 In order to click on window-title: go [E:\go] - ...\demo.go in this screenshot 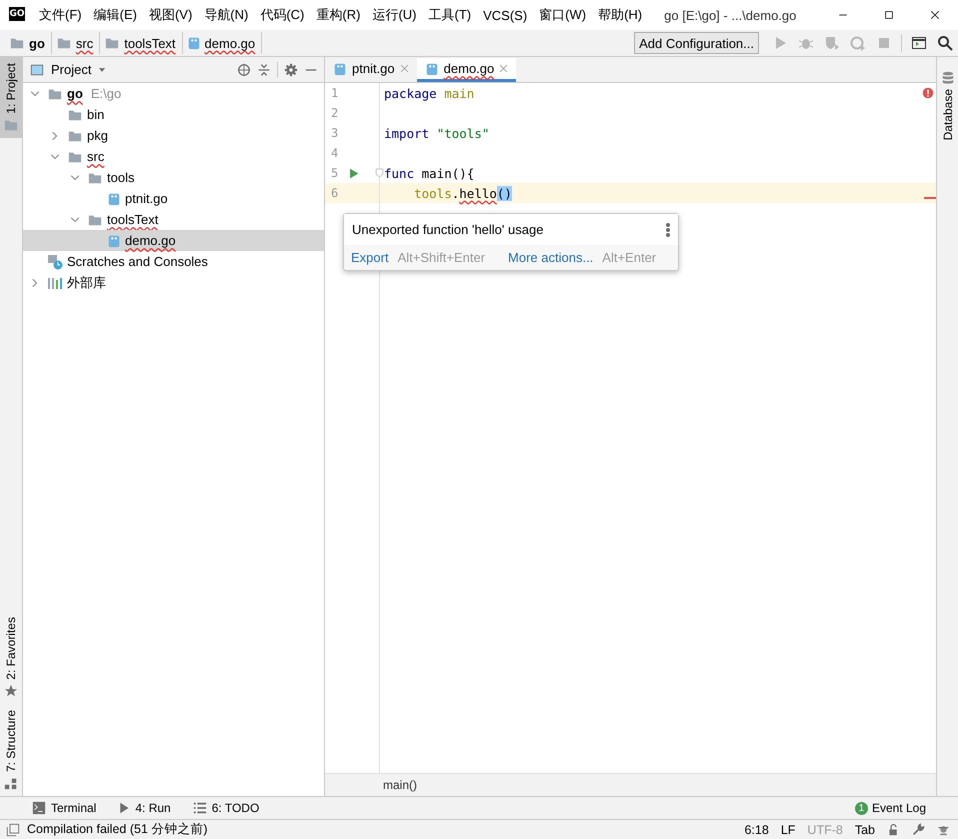, I will do `click(731, 15)`.